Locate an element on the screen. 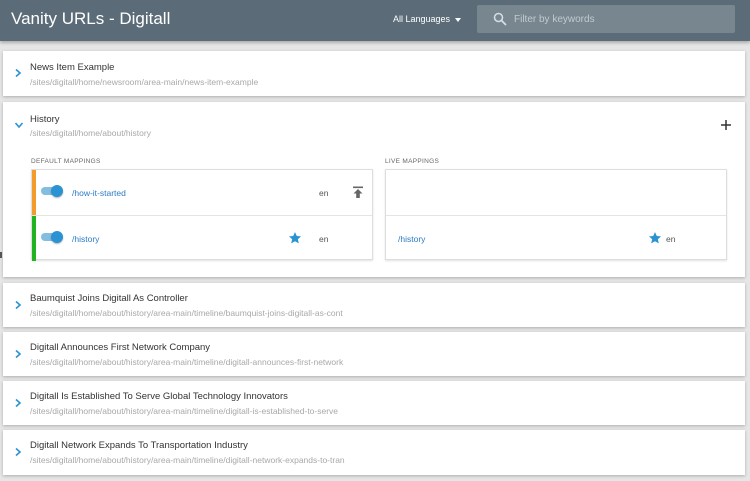 The height and width of the screenshot is (481, 750). status-stripe-modified is located at coordinates (34, 192).